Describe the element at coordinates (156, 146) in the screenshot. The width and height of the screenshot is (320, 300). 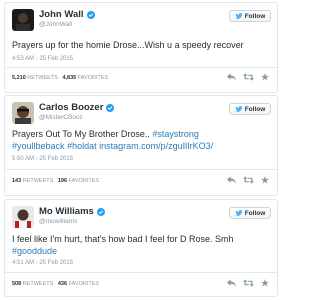
I see `instagram-link: instagram.com/p/zguIlIrKO3/` at that location.